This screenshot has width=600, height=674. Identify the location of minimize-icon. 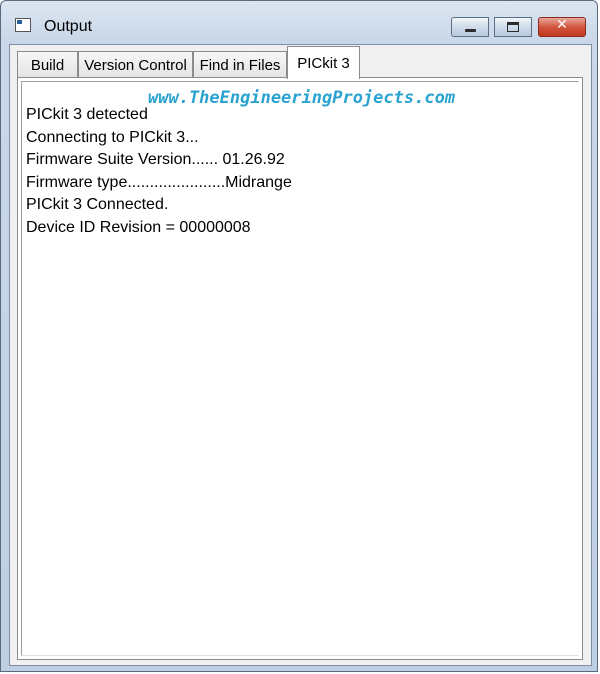
(470, 30).